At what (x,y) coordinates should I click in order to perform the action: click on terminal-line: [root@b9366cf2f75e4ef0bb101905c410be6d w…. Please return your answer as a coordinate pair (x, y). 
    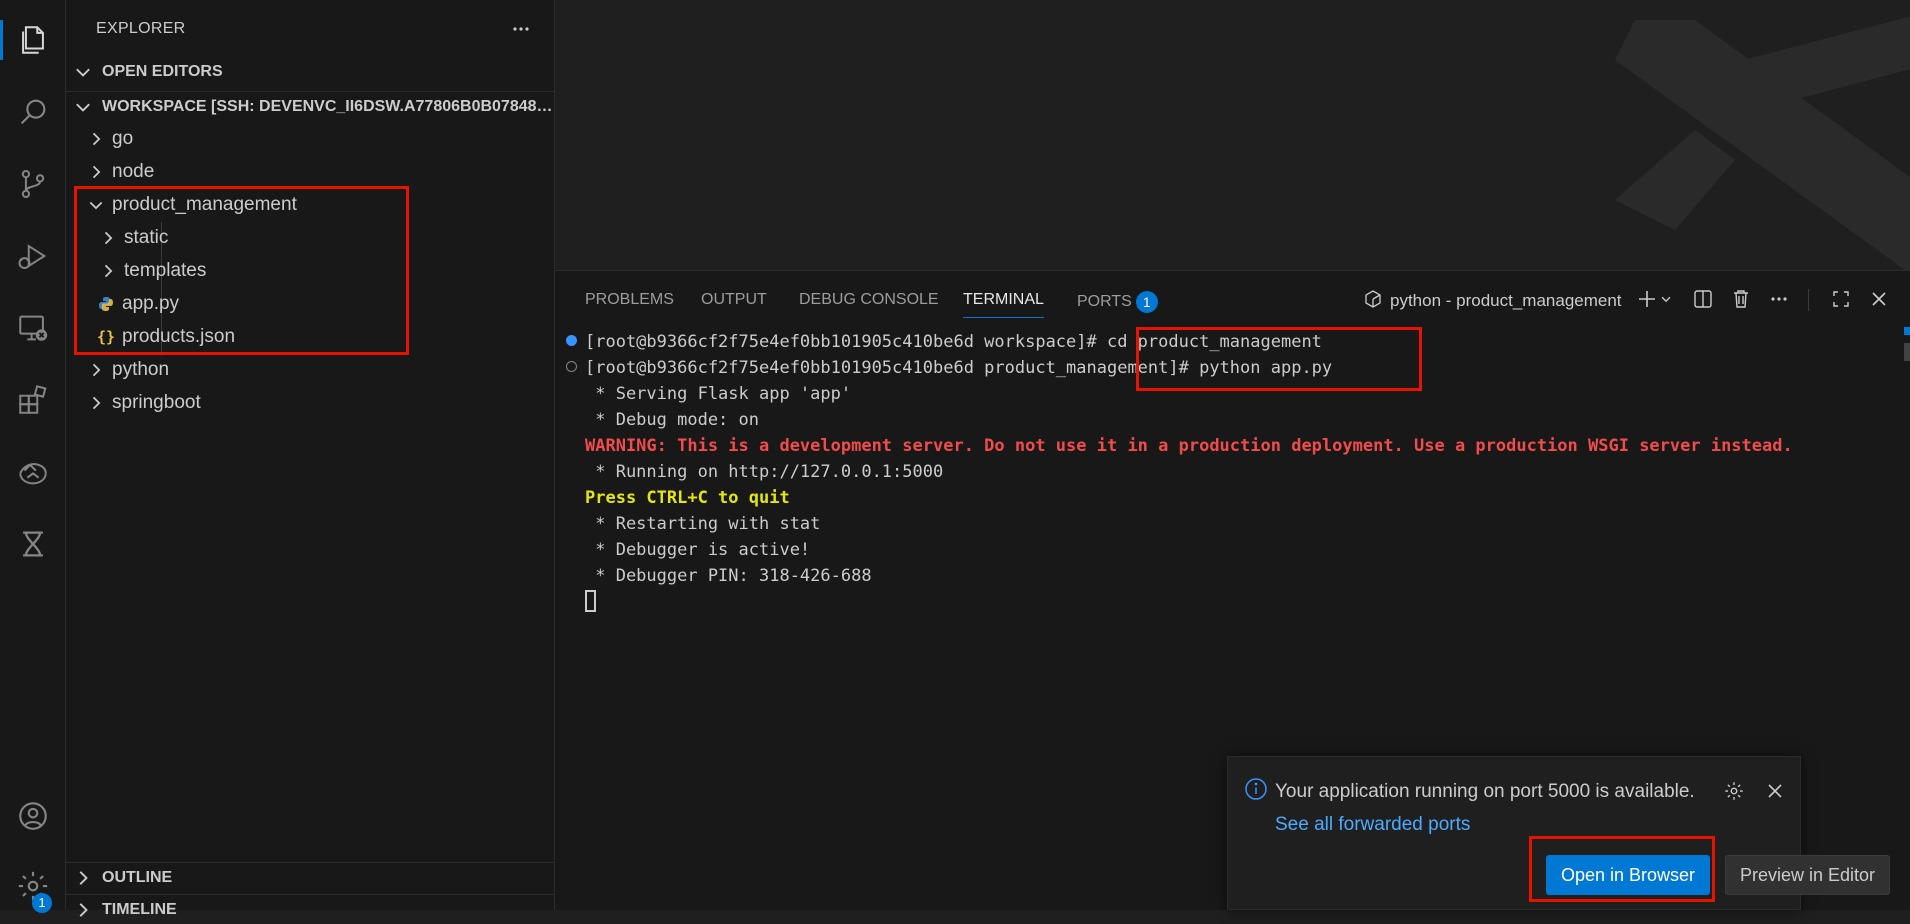
    Looking at the image, I should click on (953, 342).